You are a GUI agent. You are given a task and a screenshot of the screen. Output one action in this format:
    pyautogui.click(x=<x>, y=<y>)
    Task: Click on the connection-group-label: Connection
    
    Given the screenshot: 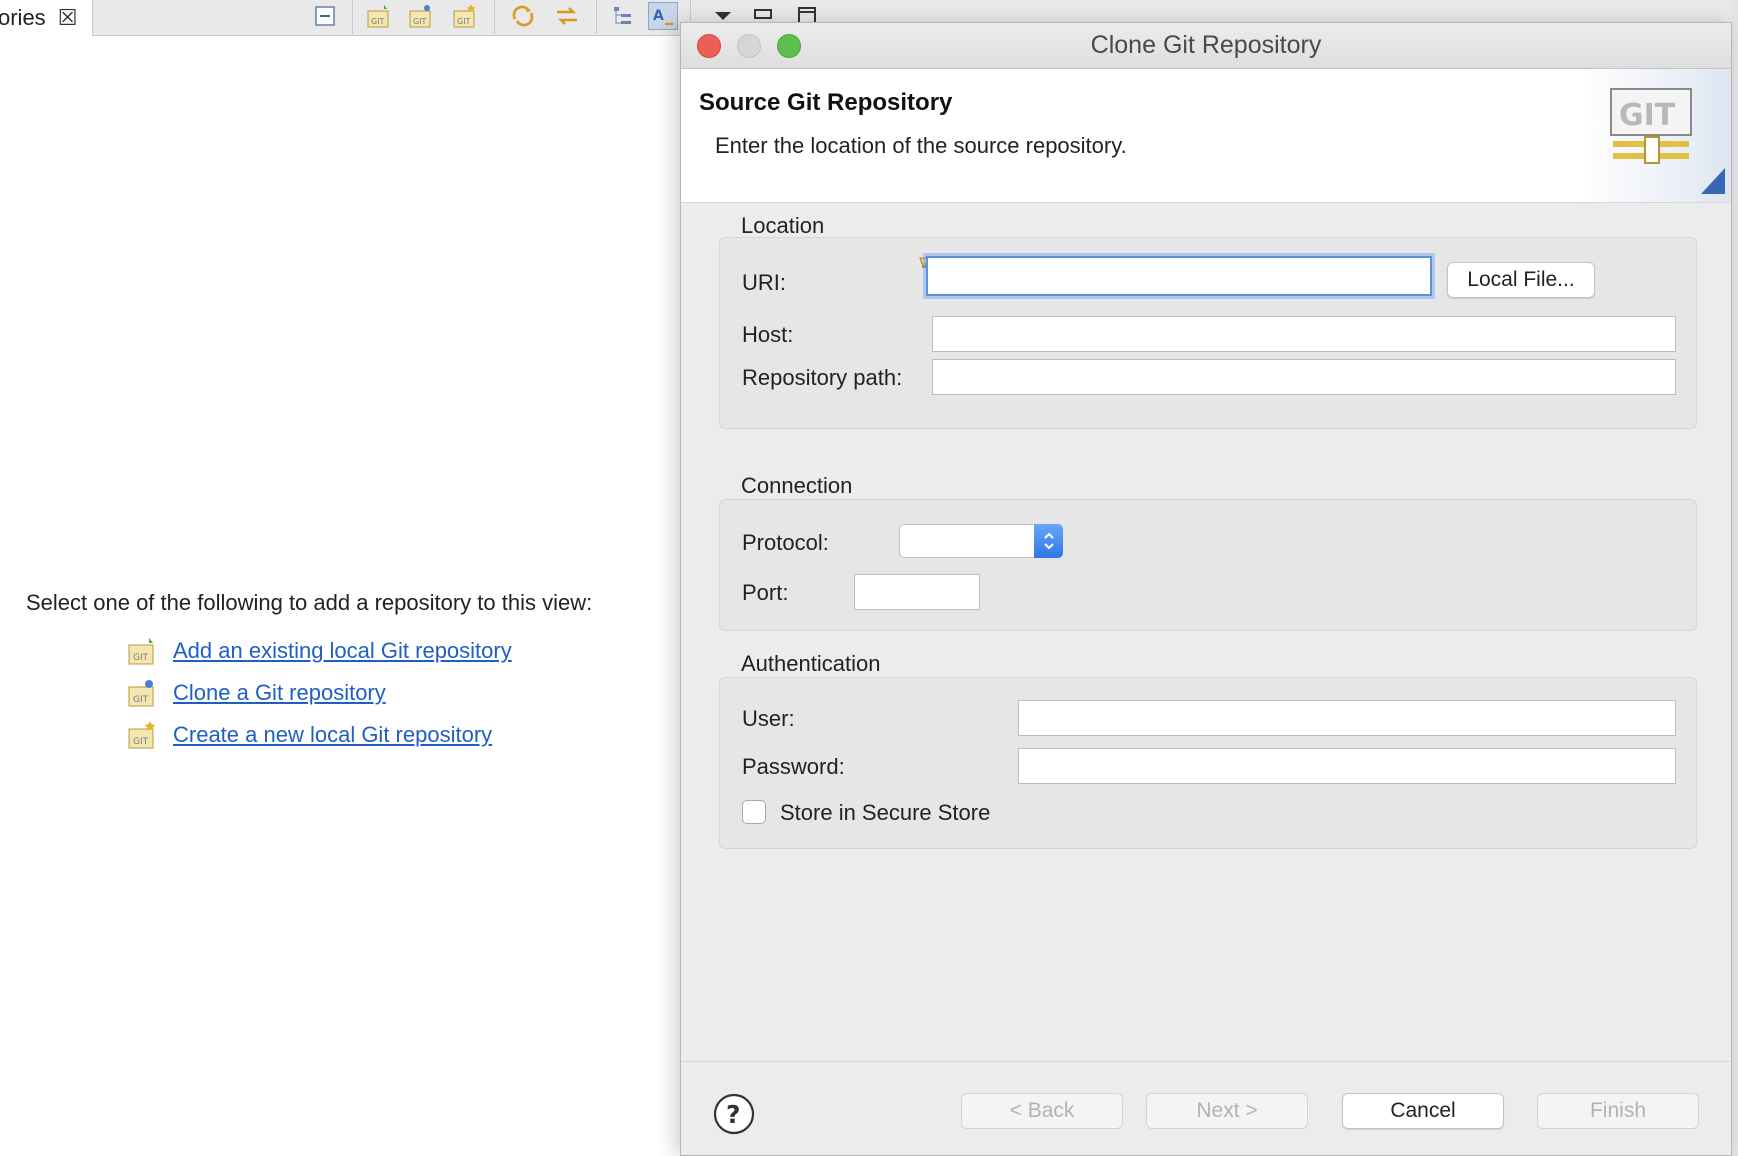 What is the action you would take?
    pyautogui.click(x=797, y=485)
    